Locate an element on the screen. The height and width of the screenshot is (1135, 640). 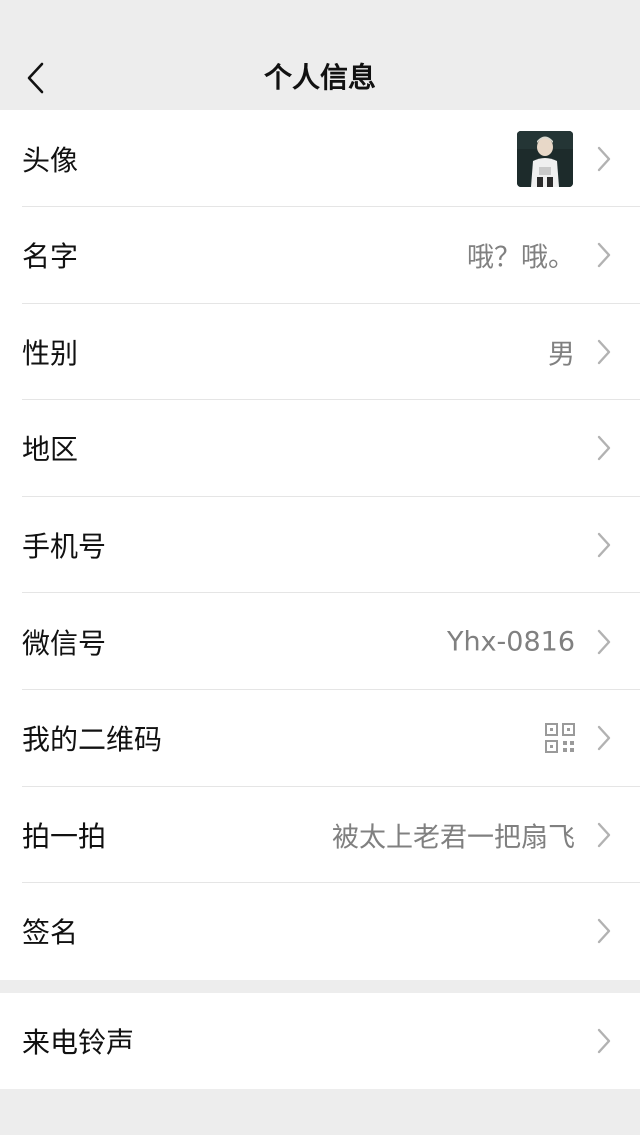
row-label: 头像 is located at coordinates (50, 160).